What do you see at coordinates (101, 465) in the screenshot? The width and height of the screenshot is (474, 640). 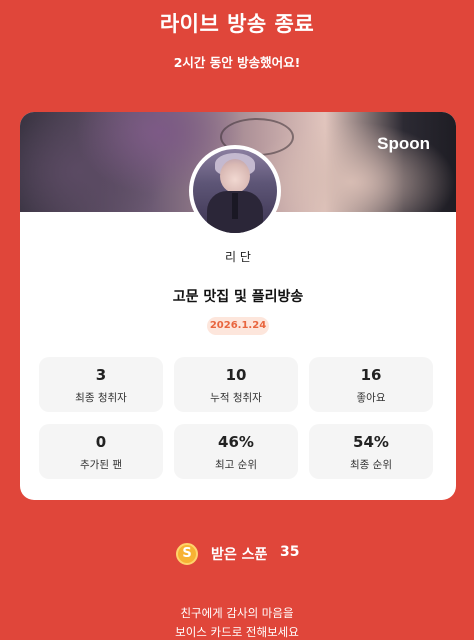 I see `stat-label: 추가된 팬` at bounding box center [101, 465].